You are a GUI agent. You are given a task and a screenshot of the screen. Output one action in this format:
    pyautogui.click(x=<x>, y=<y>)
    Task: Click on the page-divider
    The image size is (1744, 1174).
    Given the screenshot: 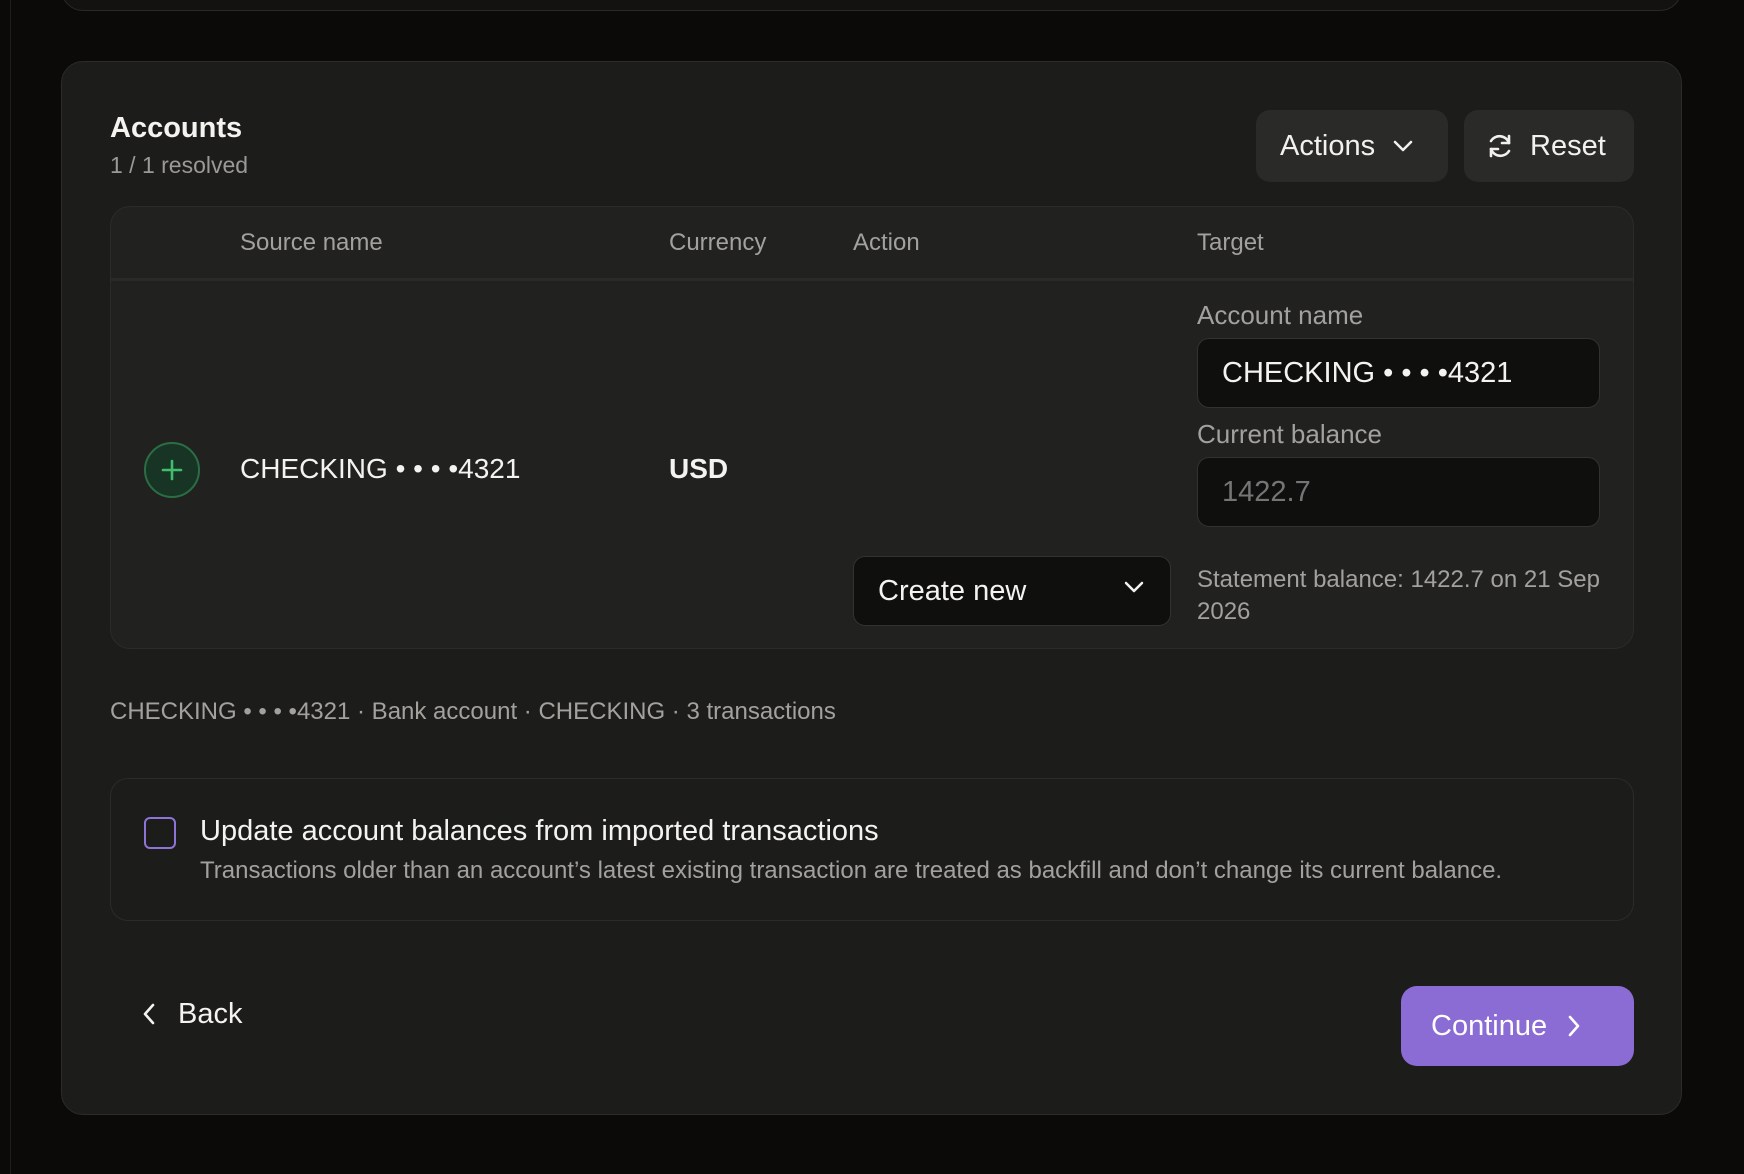 What is the action you would take?
    pyautogui.click(x=10, y=587)
    